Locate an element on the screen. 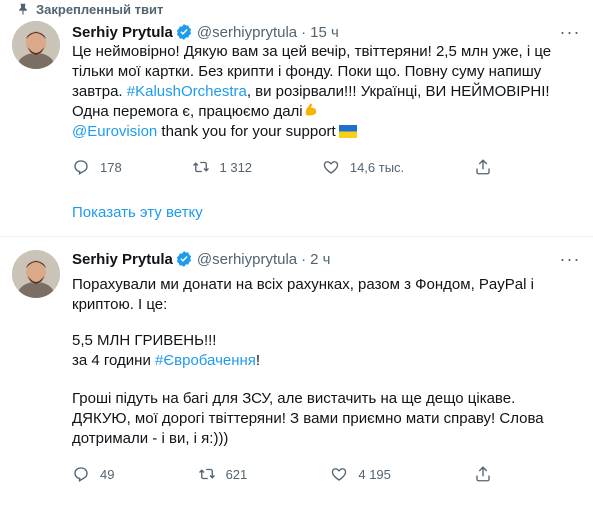  tweet-line: @Eurovision thank you for your support is located at coordinates (322, 132).